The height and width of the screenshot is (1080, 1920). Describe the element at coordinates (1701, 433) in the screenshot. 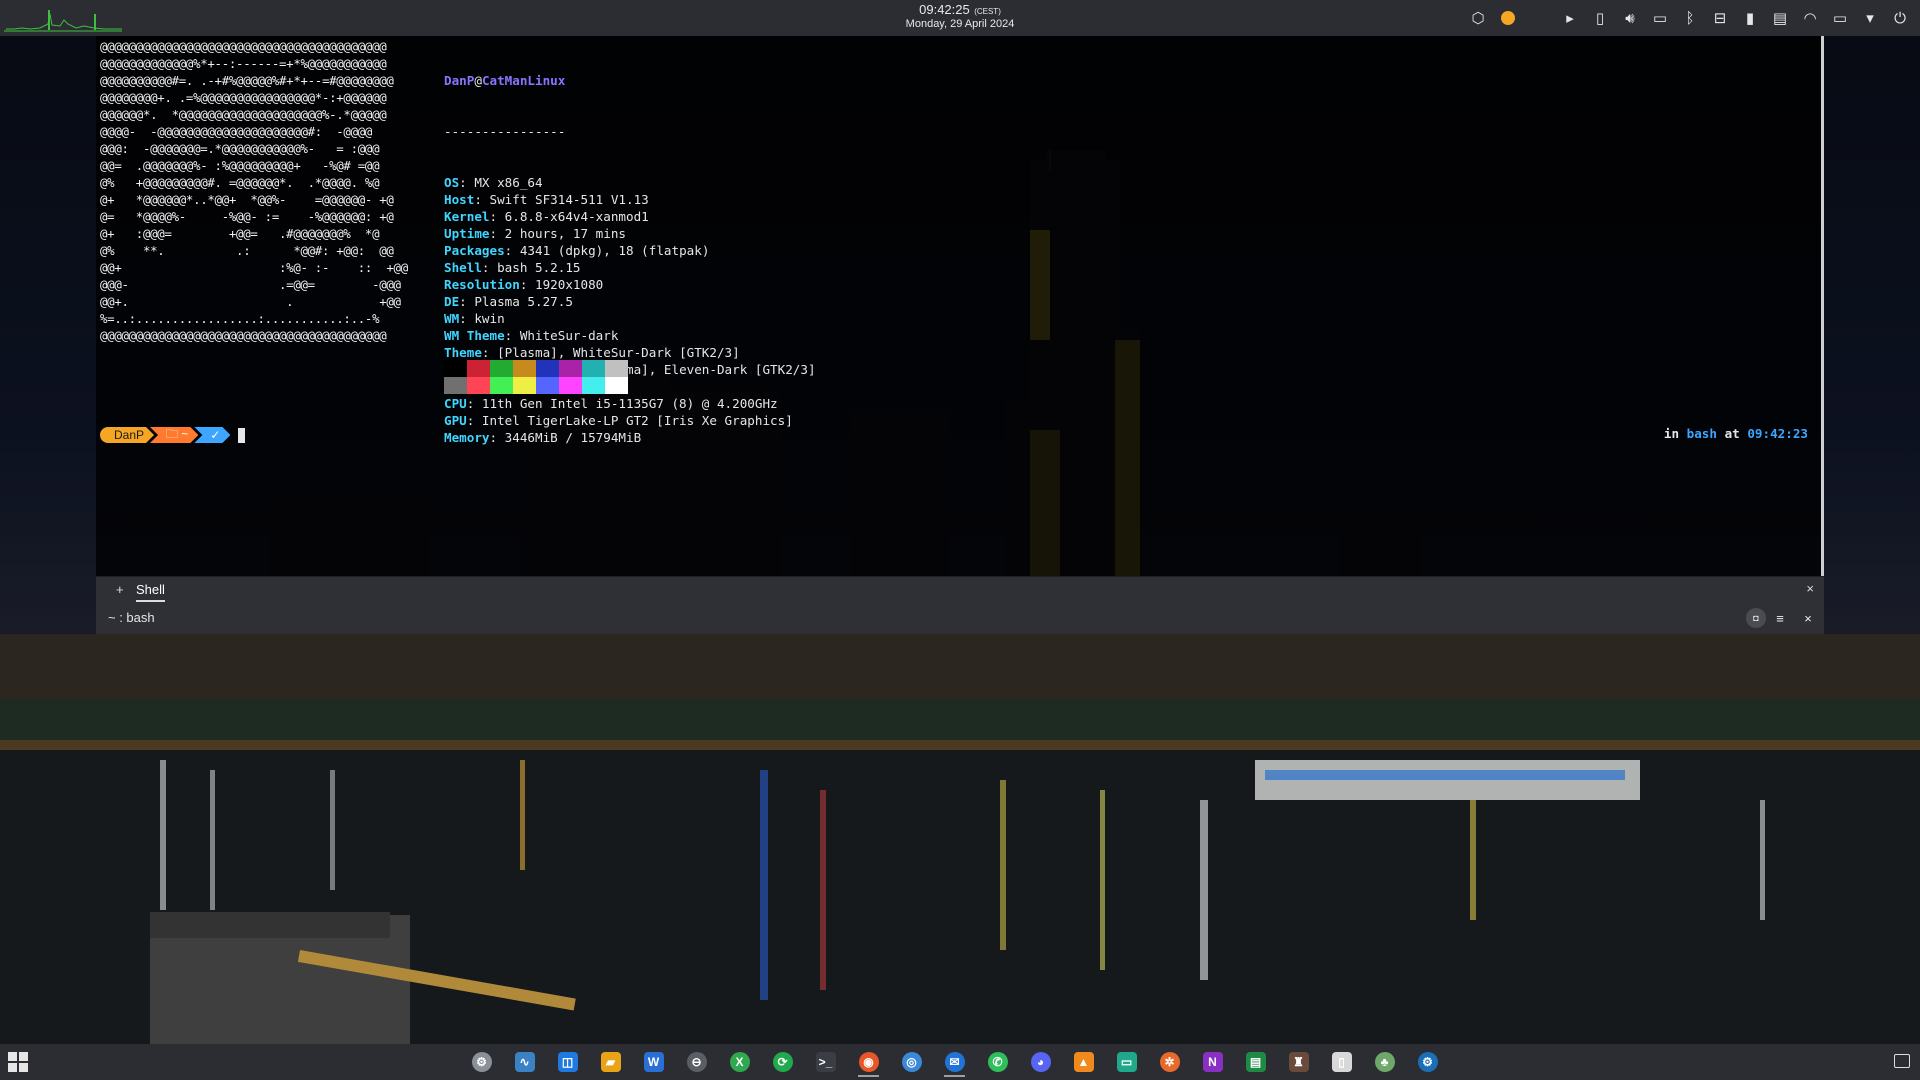

I see `rprompt-shell: bash` at that location.